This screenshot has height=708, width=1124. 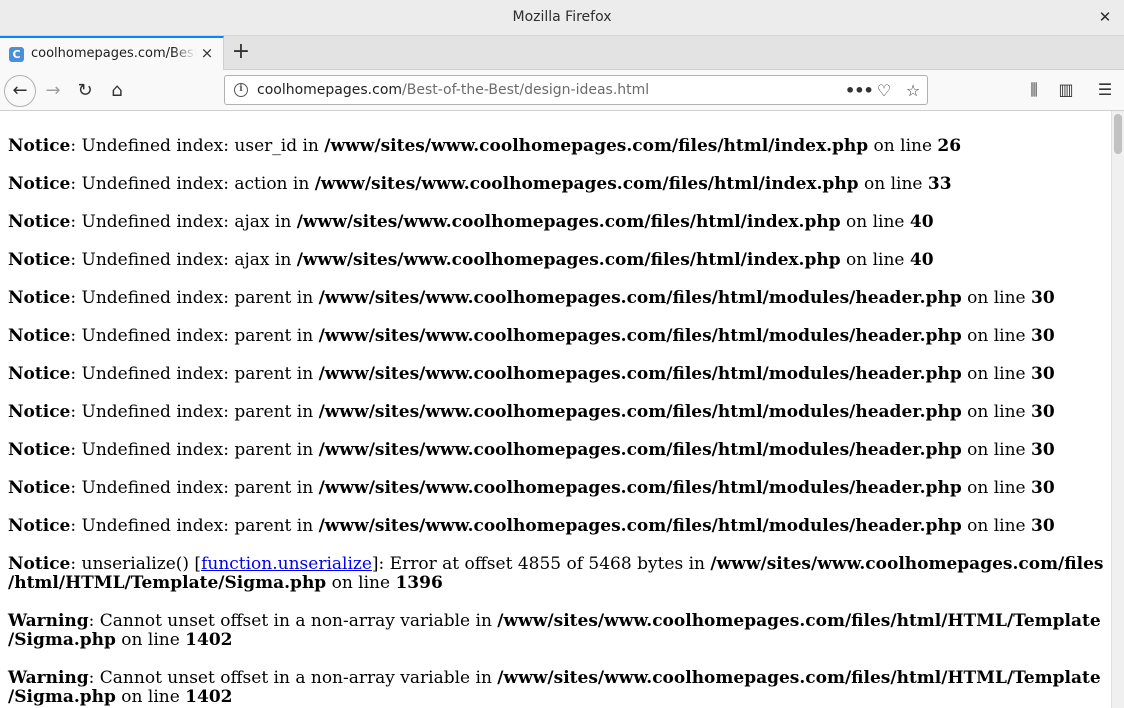 What do you see at coordinates (207, 53) in the screenshot?
I see `tab-close-icon: ×` at bounding box center [207, 53].